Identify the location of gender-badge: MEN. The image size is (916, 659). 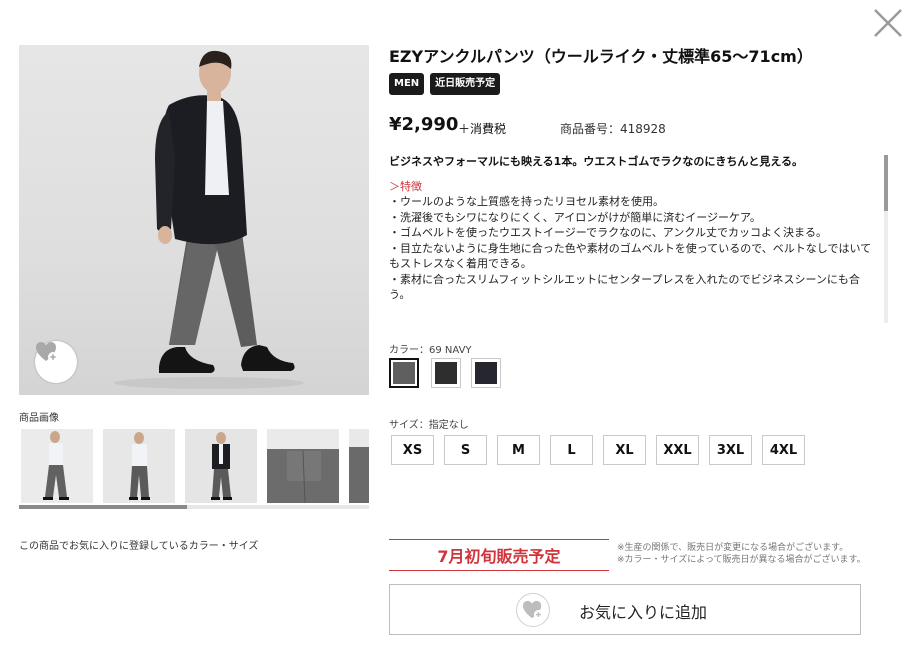
(407, 84).